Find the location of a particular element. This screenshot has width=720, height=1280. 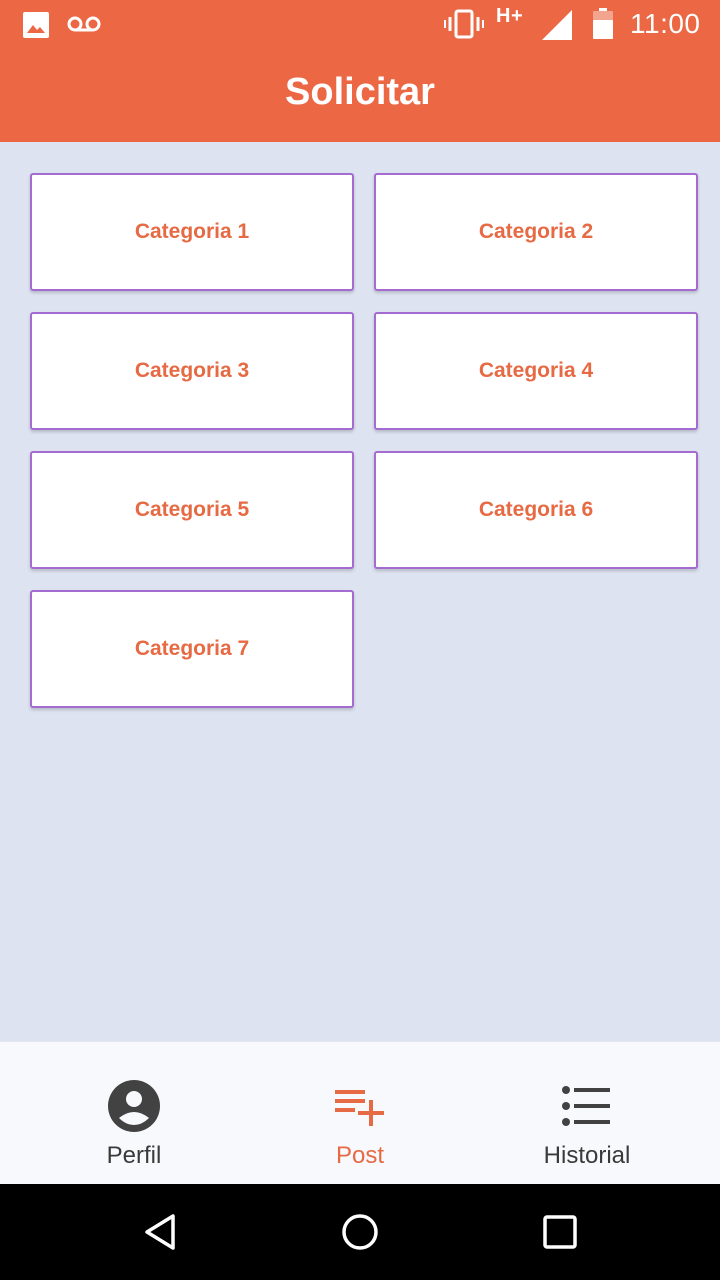

category-card-4: Categoria 4 is located at coordinates (536, 371).